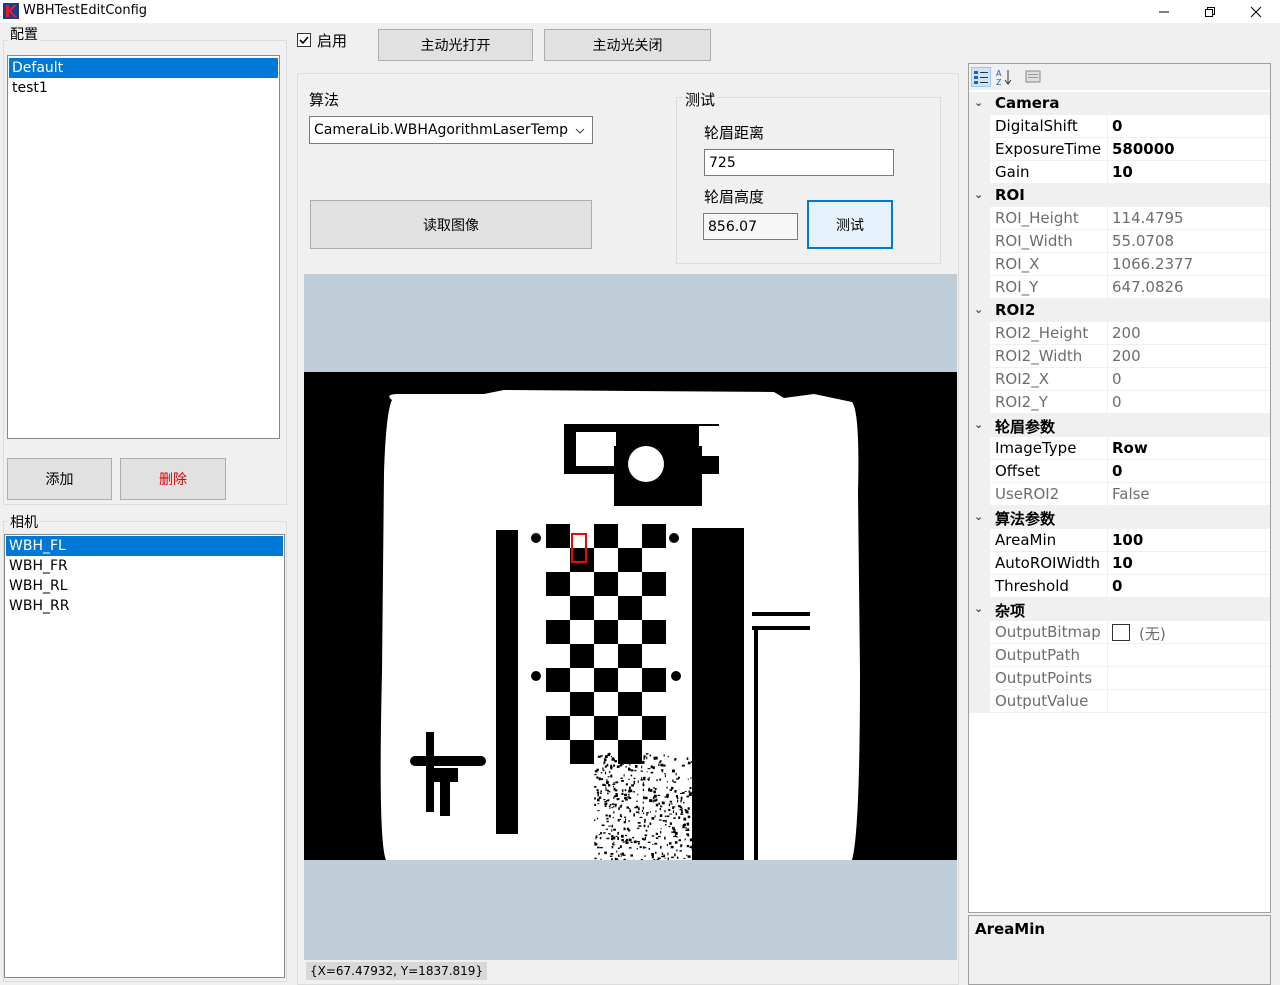 The width and height of the screenshot is (1280, 985). I want to click on property-value: Row, so click(1130, 448).